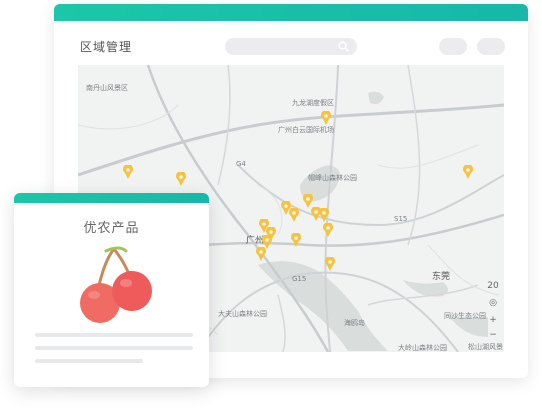  I want to click on page-title: 区域管理, so click(106, 47).